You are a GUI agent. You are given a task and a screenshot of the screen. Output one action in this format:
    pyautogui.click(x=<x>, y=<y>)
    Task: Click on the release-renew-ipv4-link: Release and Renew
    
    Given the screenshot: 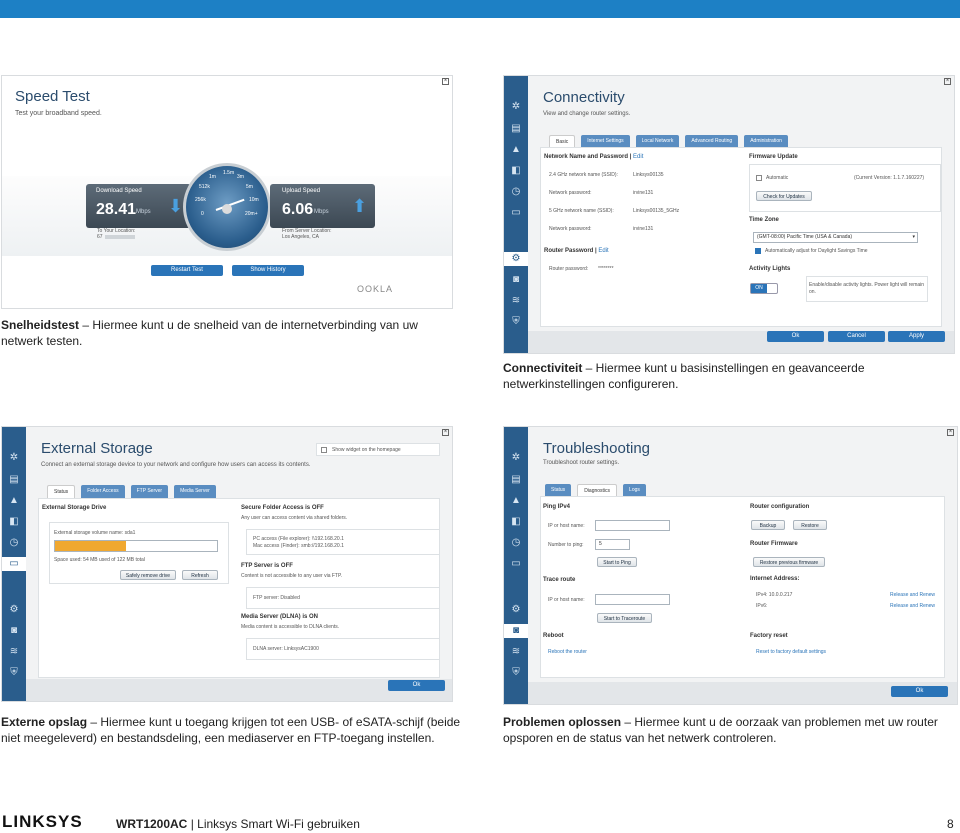 What is the action you would take?
    pyautogui.click(x=912, y=595)
    